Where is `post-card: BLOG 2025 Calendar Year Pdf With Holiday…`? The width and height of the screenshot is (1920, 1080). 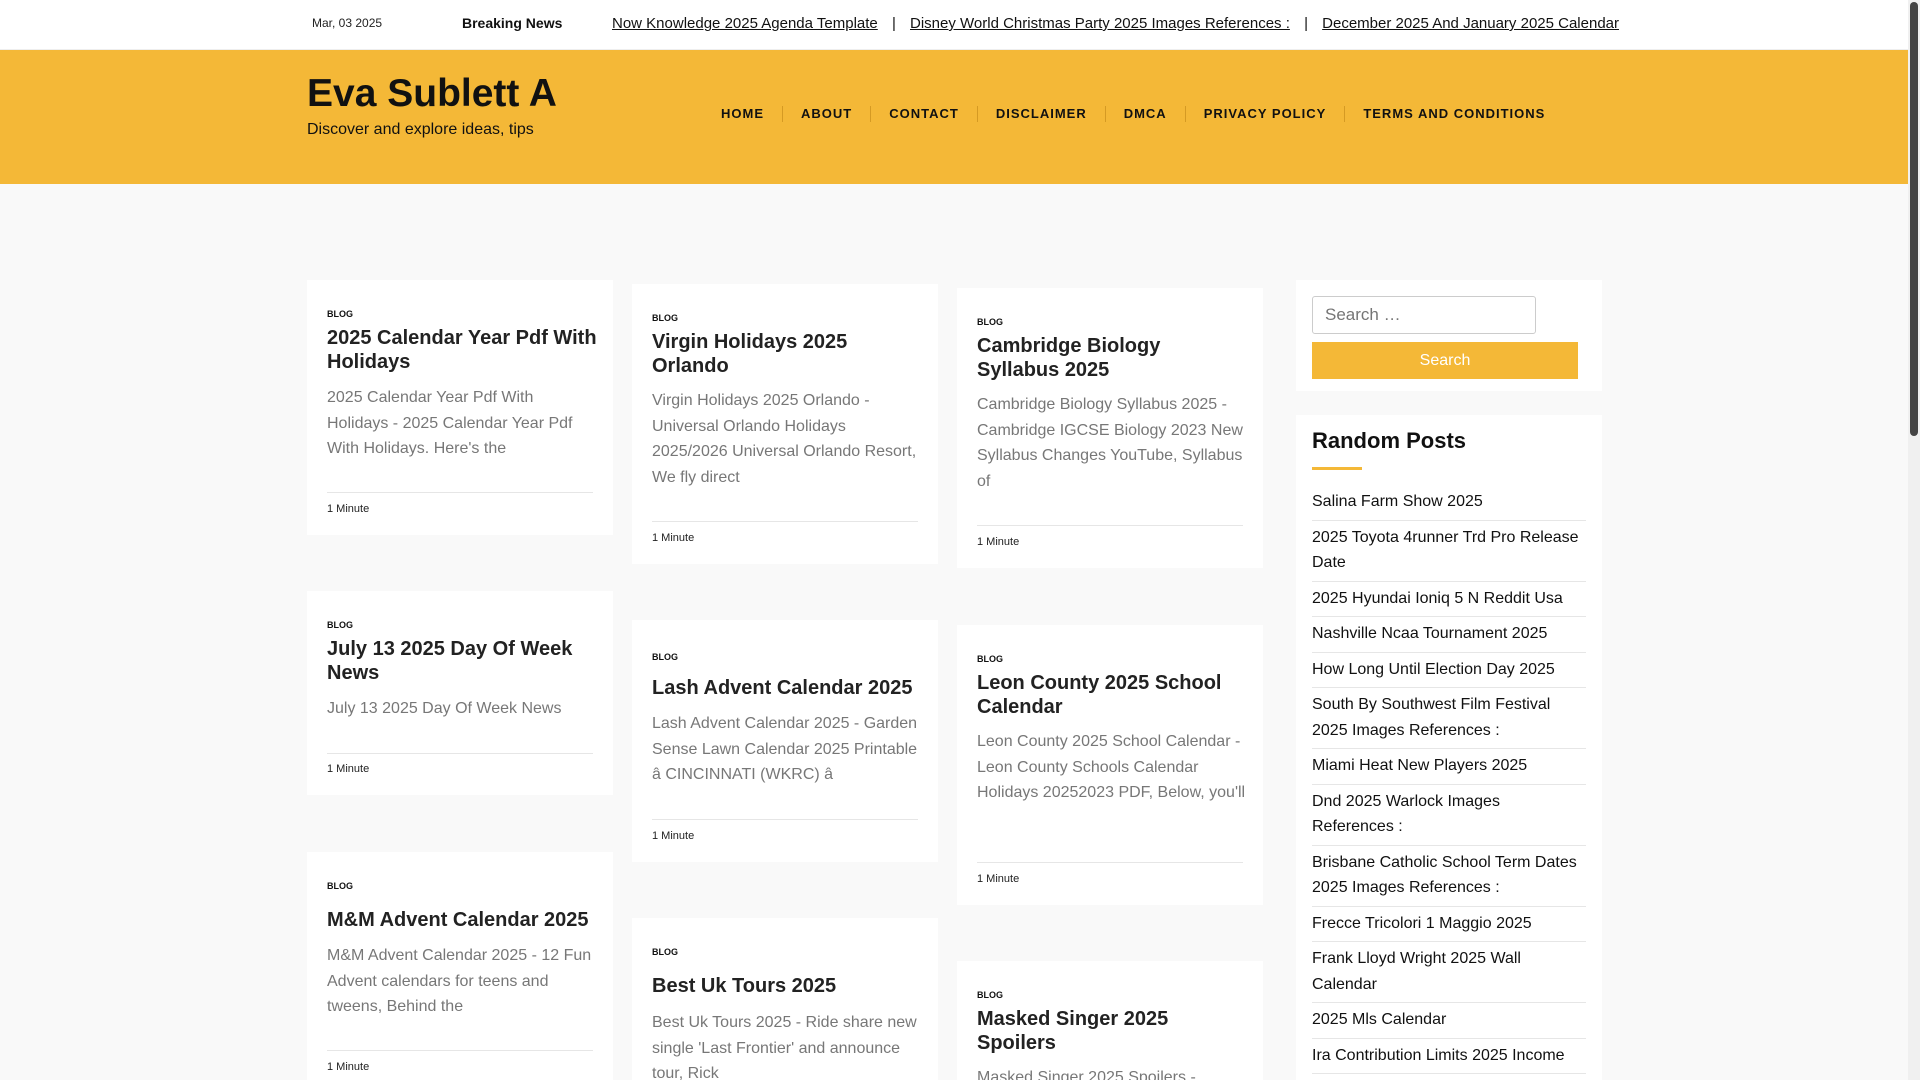
post-card: BLOG 2025 Calendar Year Pdf With Holiday… is located at coordinates (460, 407).